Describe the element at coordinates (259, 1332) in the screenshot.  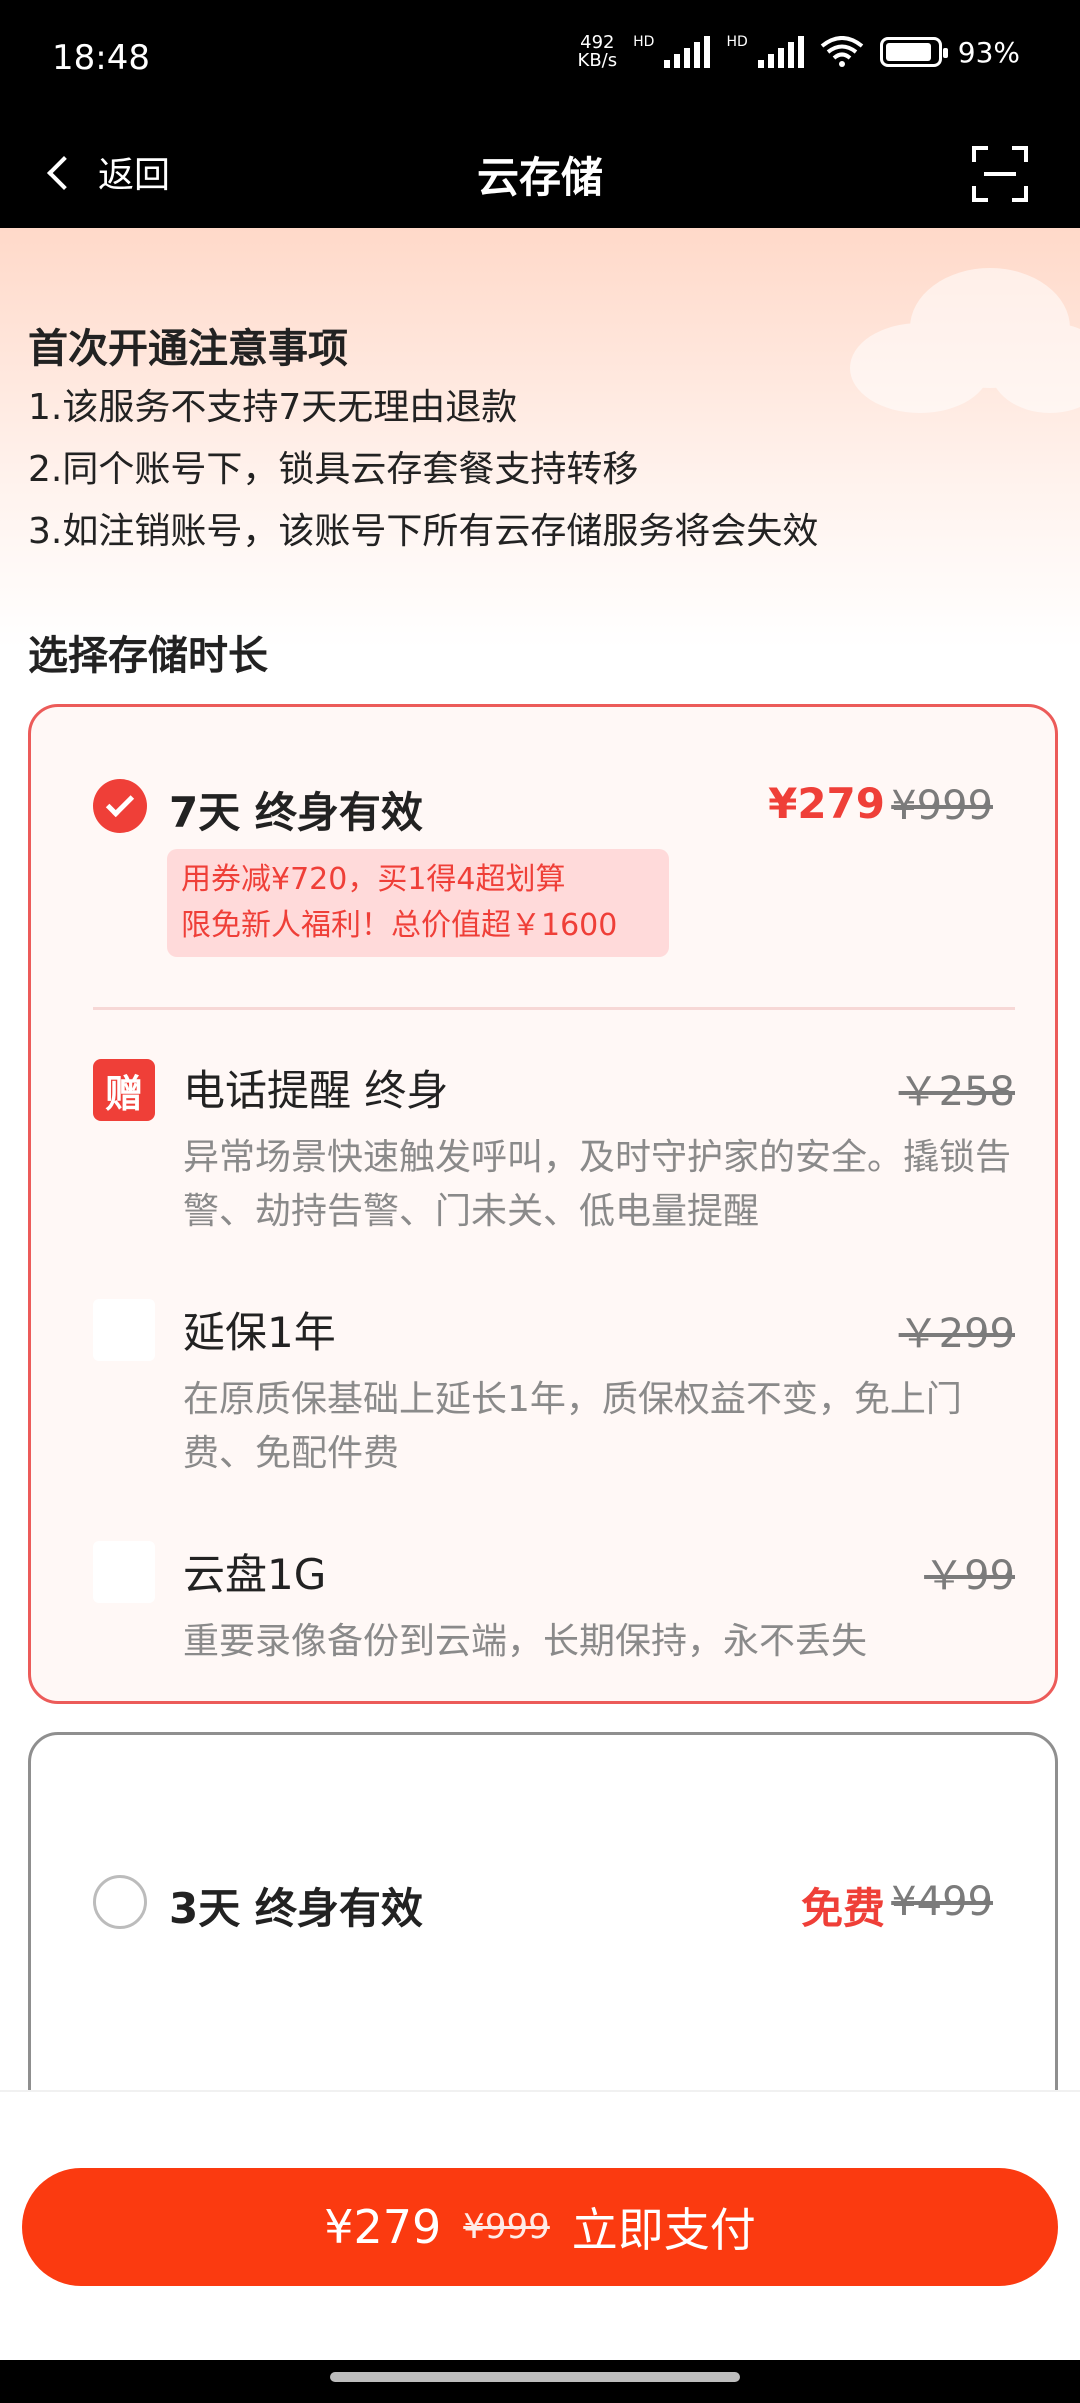
I see `item-title-warranty: 延保1年` at that location.